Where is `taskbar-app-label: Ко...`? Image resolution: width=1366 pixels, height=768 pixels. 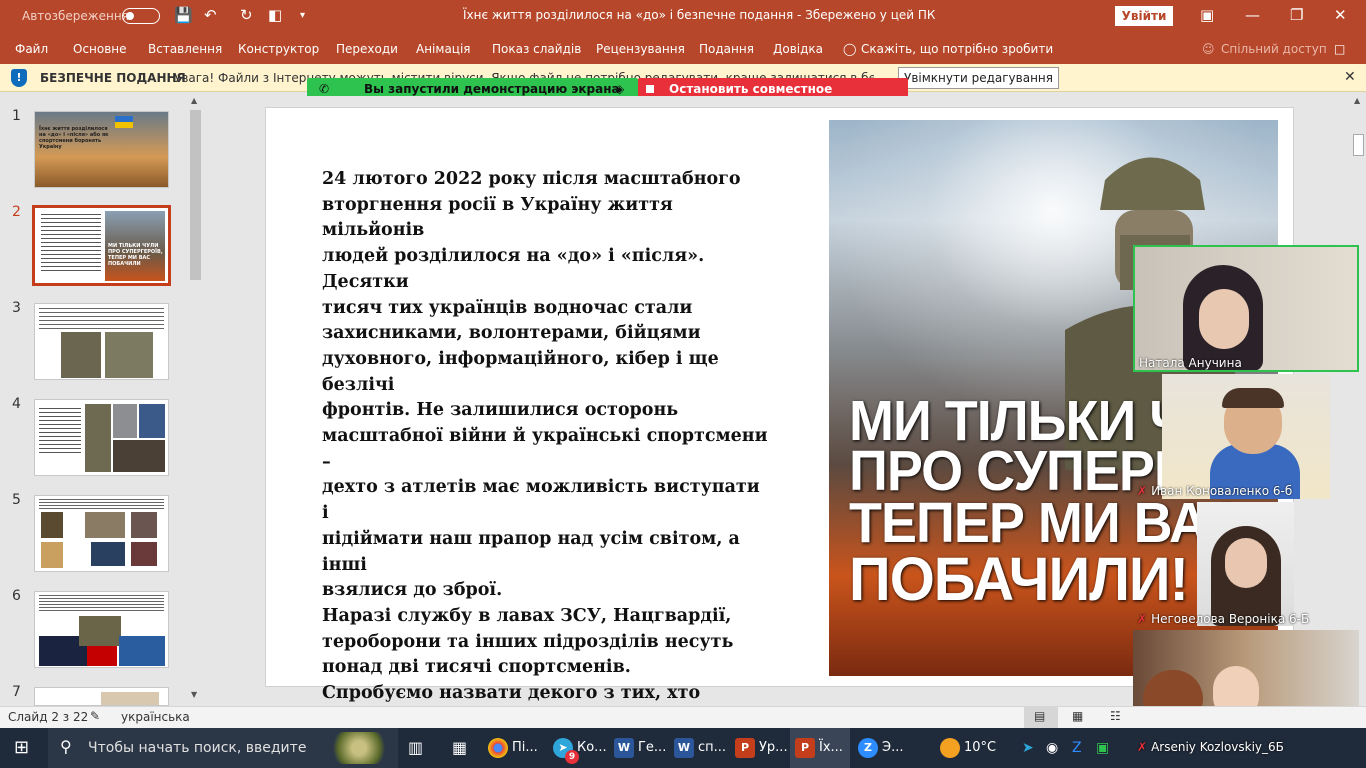 taskbar-app-label: Ко... is located at coordinates (592, 747).